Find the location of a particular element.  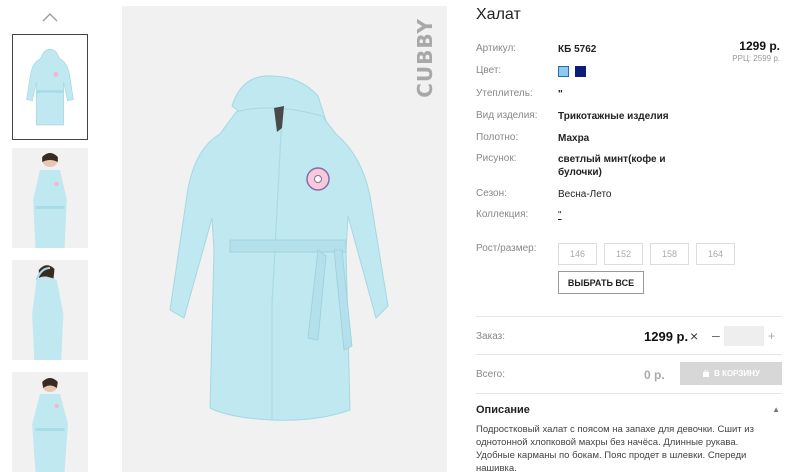

attr-label: Полотно: is located at coordinates (497, 137).